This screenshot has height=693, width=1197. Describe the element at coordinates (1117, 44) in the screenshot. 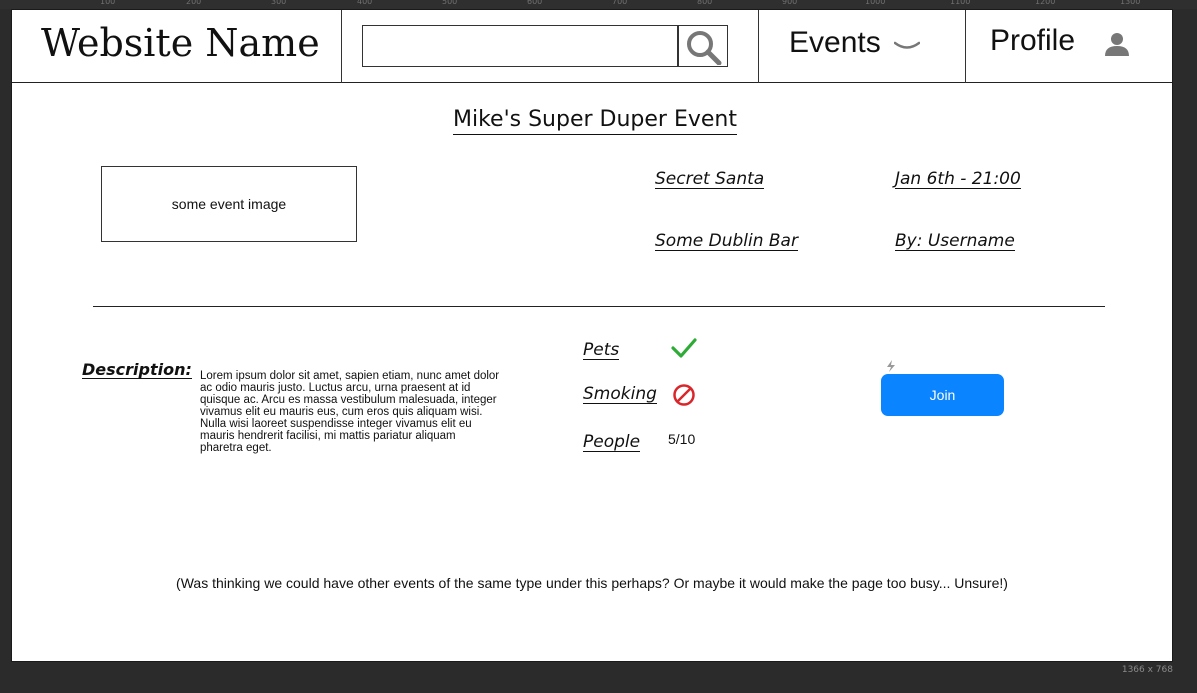

I see `person-icon` at that location.